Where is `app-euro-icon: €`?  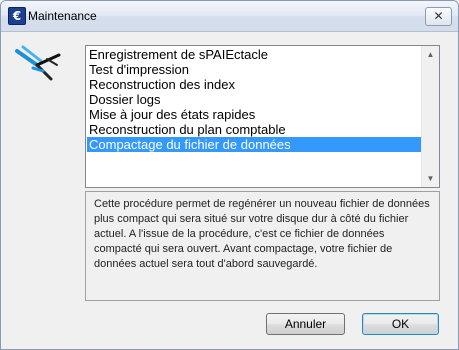
app-euro-icon: € is located at coordinates (17, 16).